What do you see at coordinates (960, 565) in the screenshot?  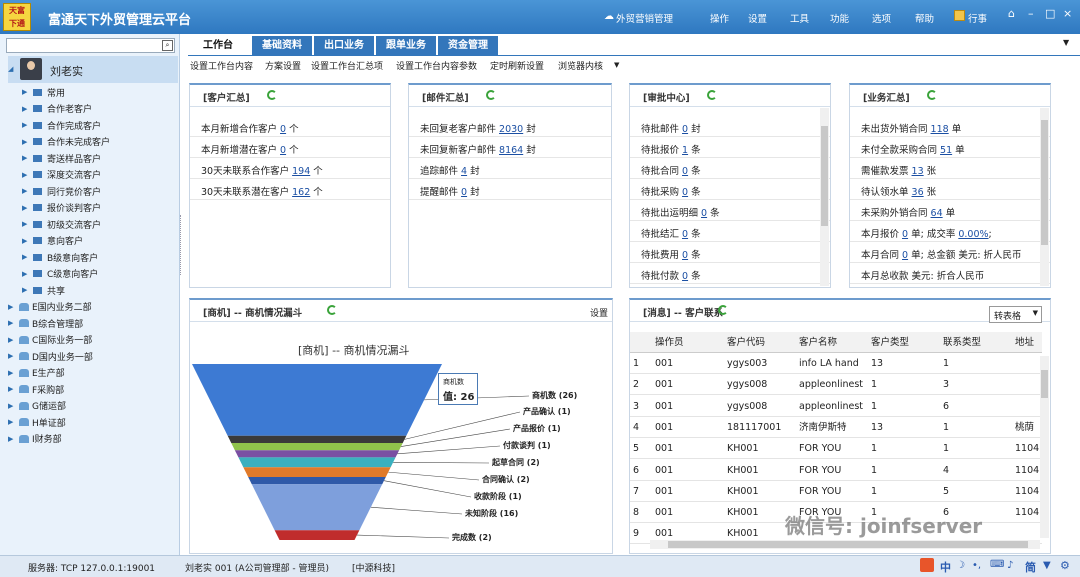 I see `moon-icon: ☽` at bounding box center [960, 565].